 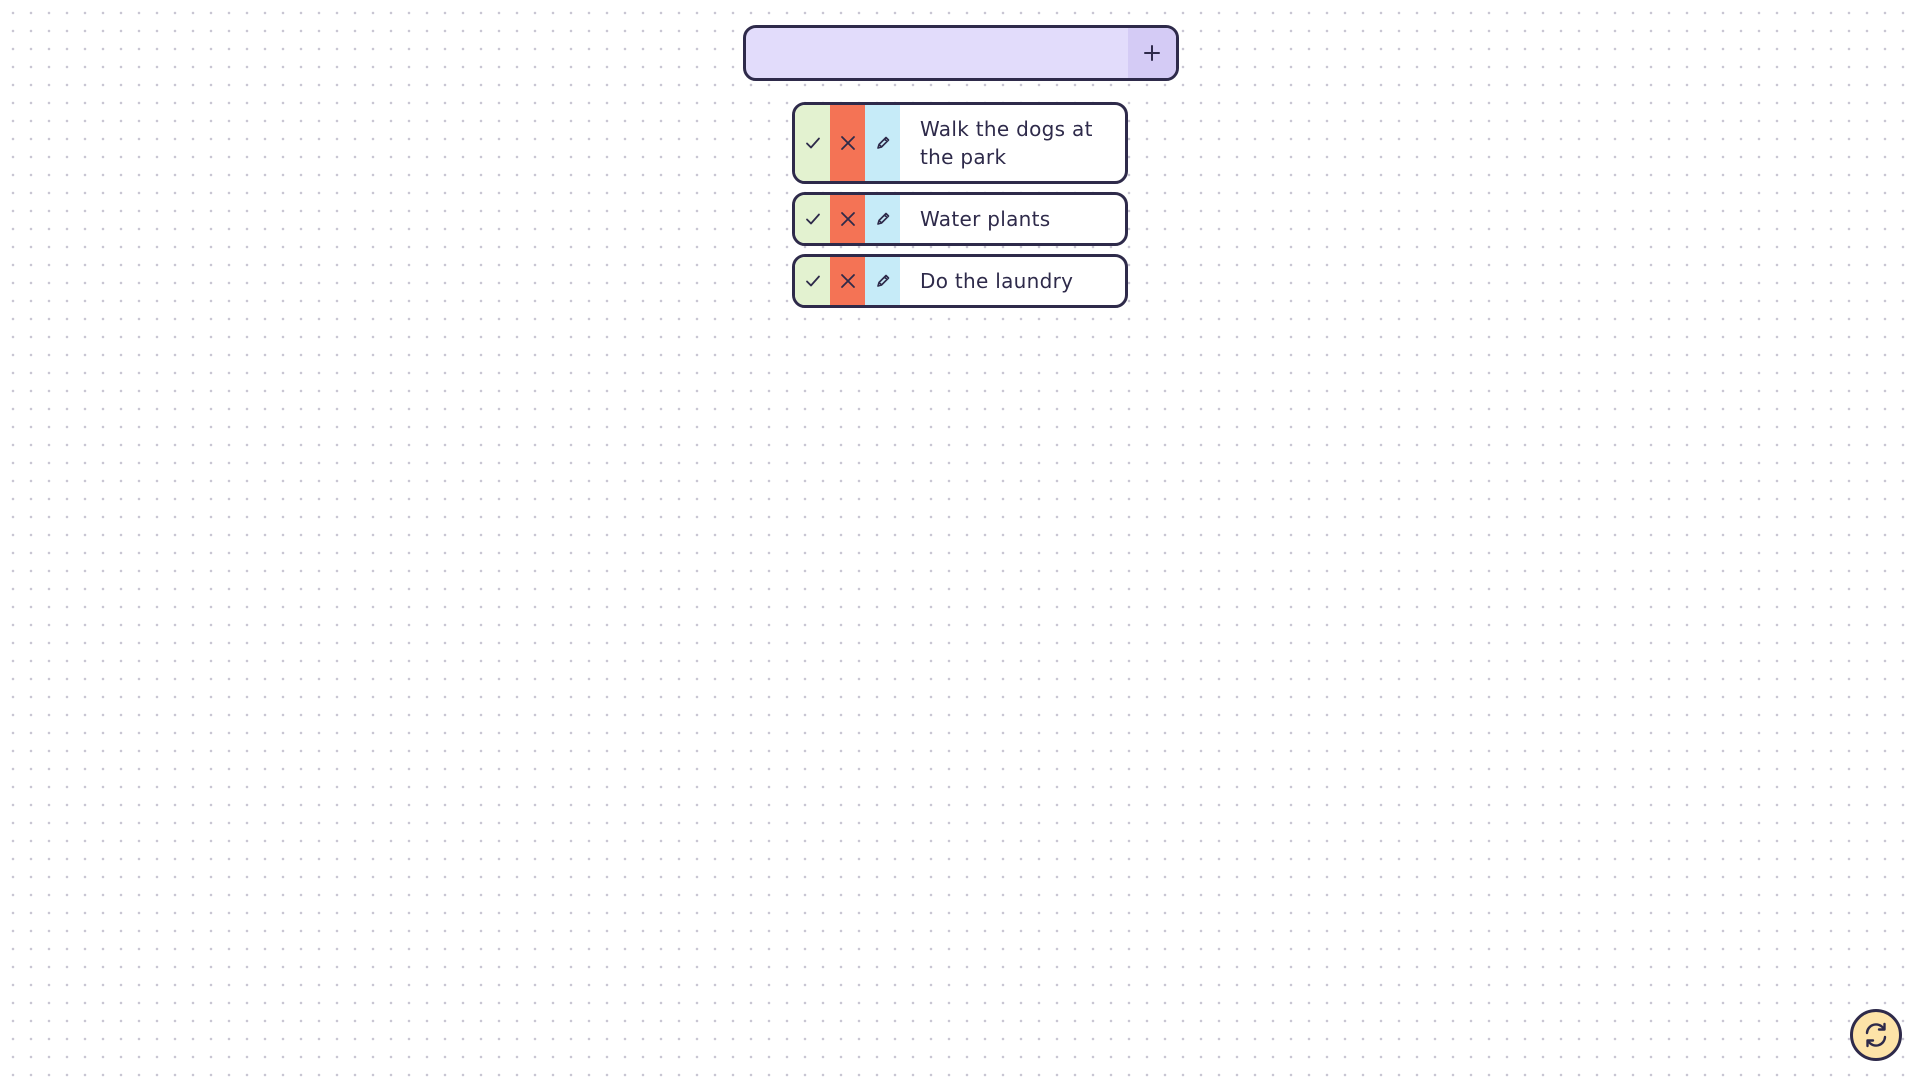 I want to click on todo-item: Walk the dogs at the park, so click(x=960, y=143).